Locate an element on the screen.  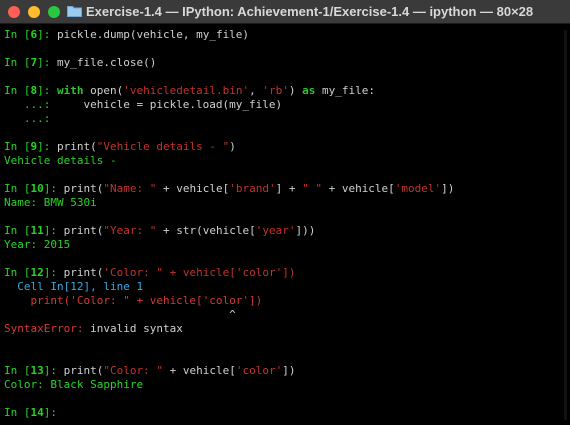
traceback-cell-line: Cell In[12], line 1 is located at coordinates (74, 286).